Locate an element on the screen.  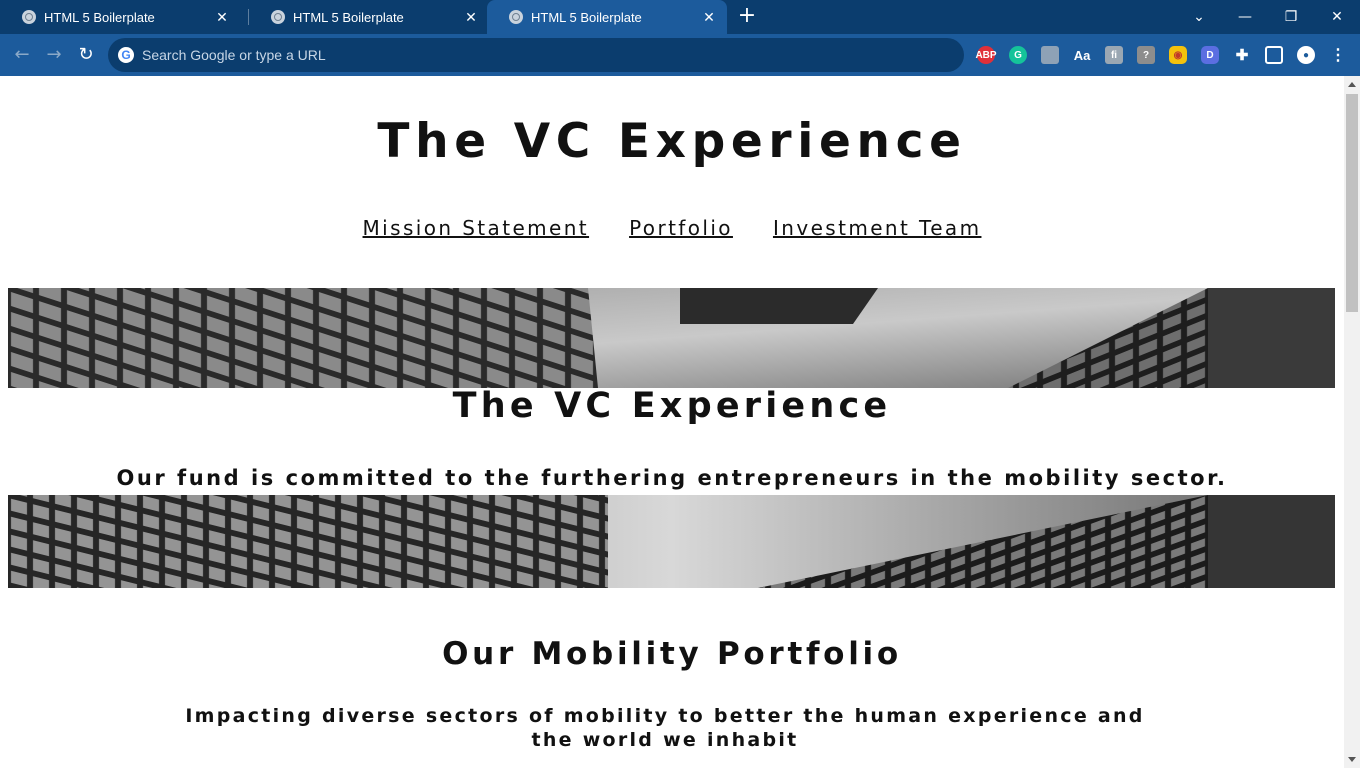
portfolio-title: Our Mobility Portfolio is located at coordinates (672, 654).